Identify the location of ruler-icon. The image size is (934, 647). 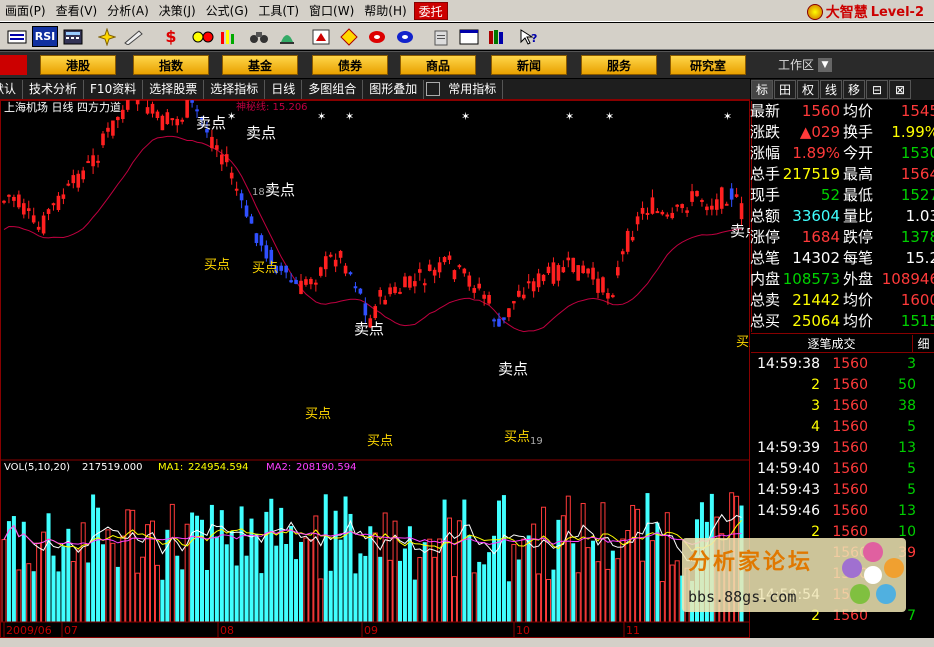
(133, 36).